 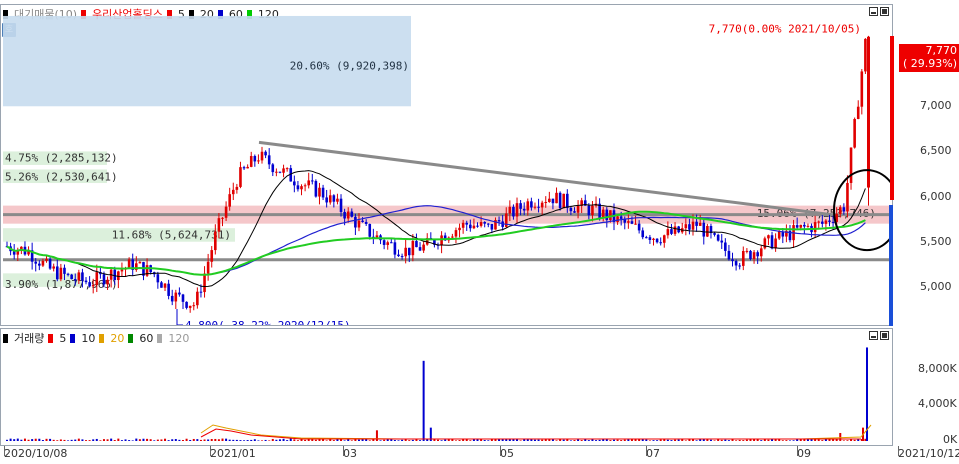 What do you see at coordinates (950, 439) in the screenshot?
I see `volume-axis-tick: 0K` at bounding box center [950, 439].